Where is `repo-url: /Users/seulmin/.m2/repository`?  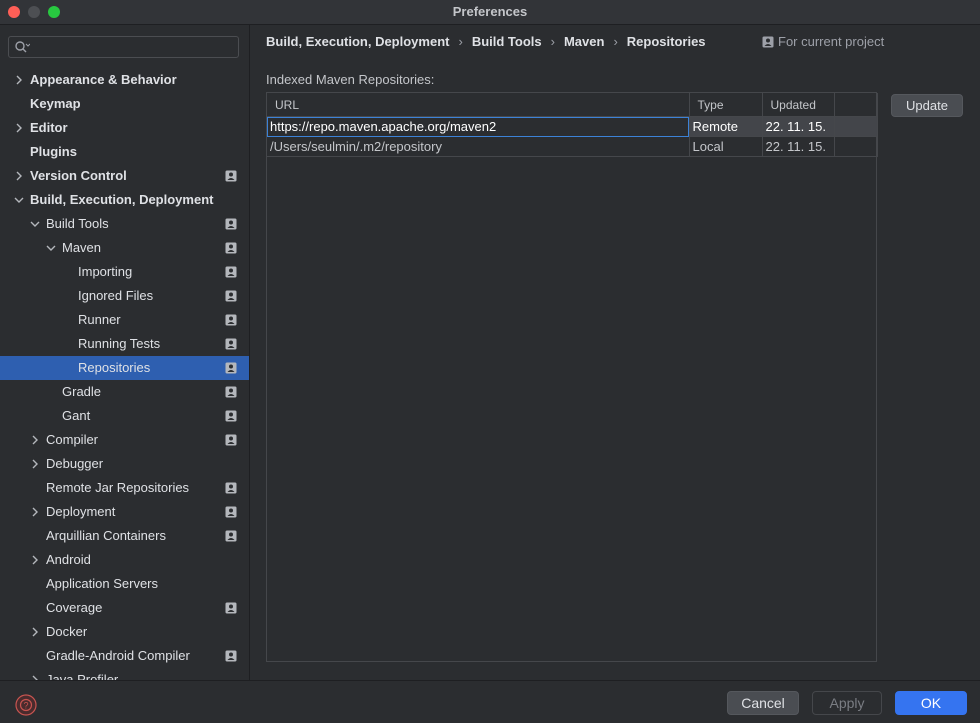
repo-url: /Users/seulmin/.m2/repository is located at coordinates (478, 146).